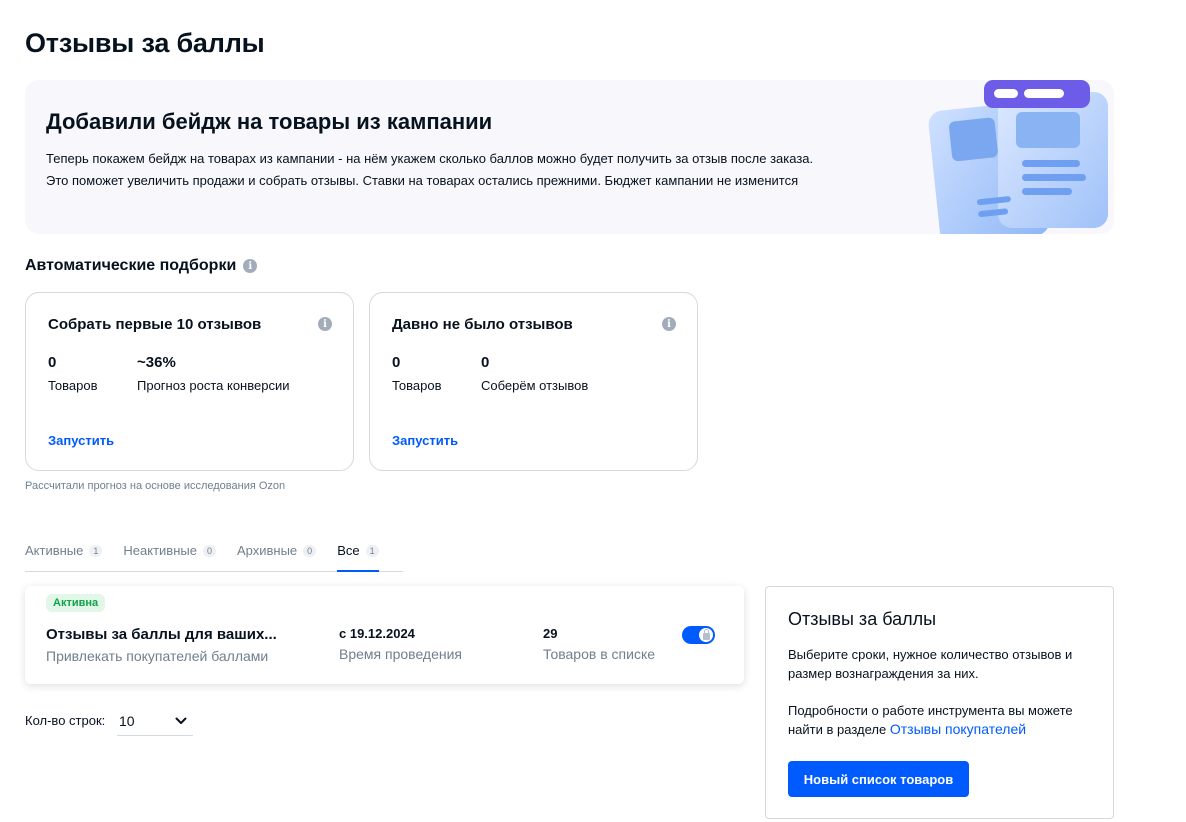  I want to click on stat-conversion: ~36% Прогноз роста конверсии, so click(213, 373).